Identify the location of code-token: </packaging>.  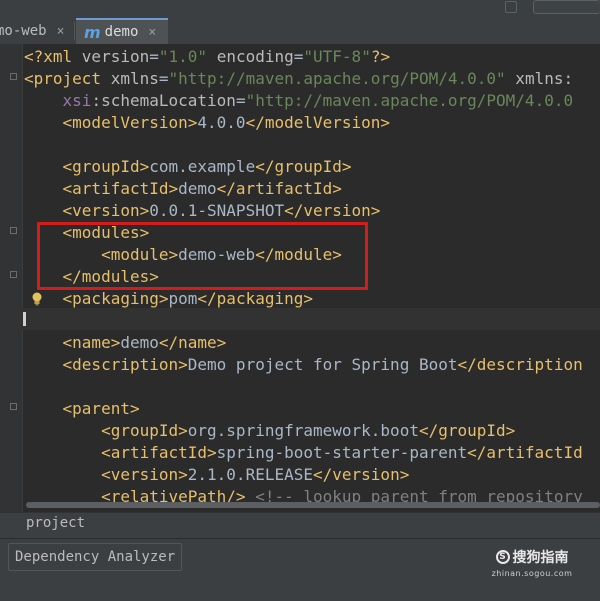
(255, 298).